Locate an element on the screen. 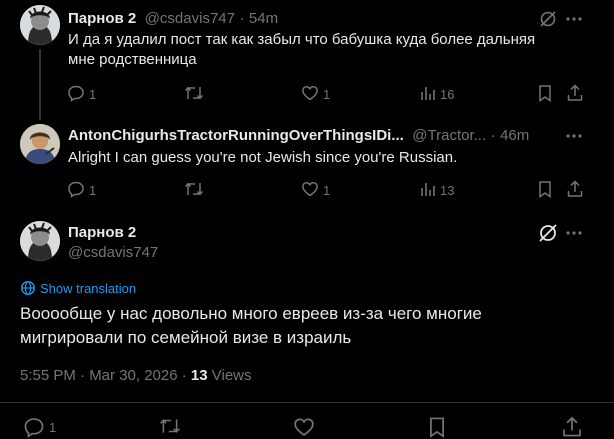 The image size is (614, 439). divider is located at coordinates (307, 402).